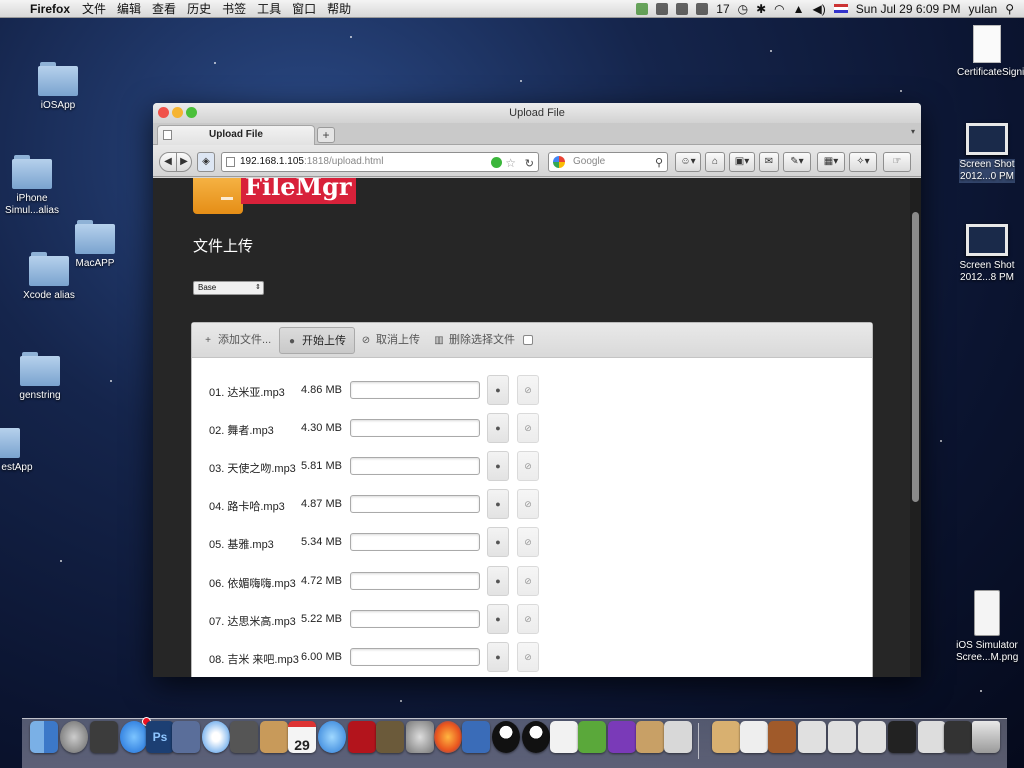 This screenshot has height=768, width=1024. Describe the element at coordinates (274, 737) in the screenshot. I see `address-book-icon` at that location.